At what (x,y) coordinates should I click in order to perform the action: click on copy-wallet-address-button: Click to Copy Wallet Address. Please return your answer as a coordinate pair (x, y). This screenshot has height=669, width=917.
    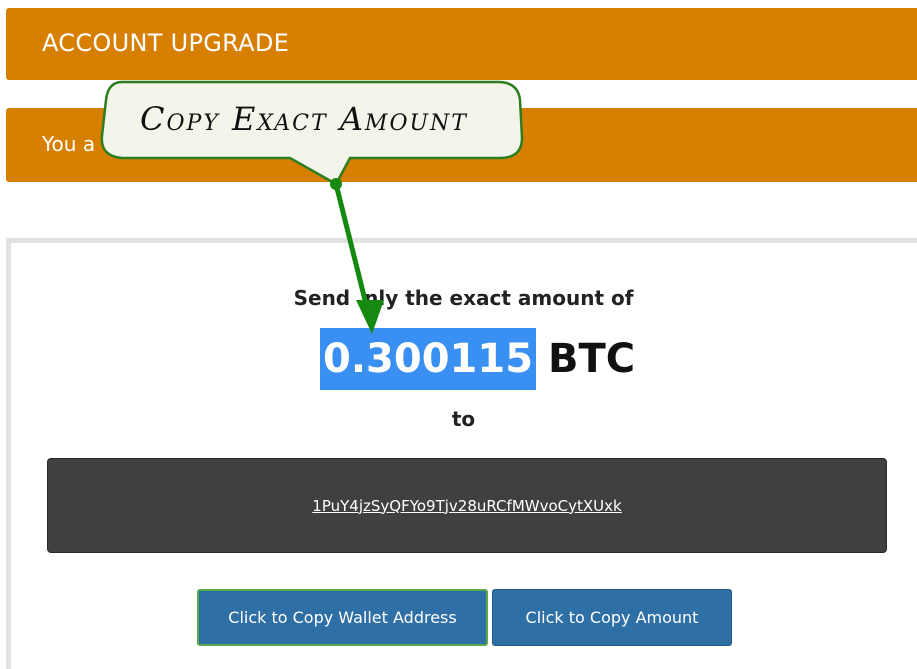
    Looking at the image, I should click on (342, 617).